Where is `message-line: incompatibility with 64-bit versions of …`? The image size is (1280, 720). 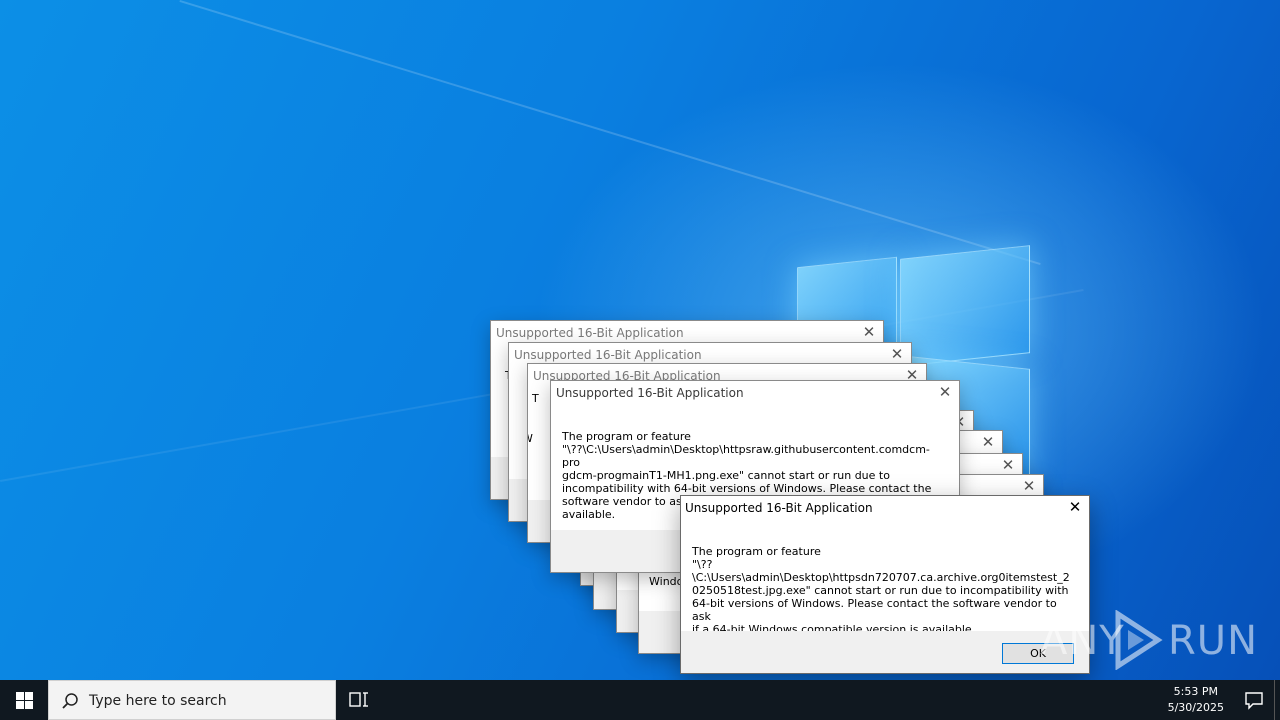 message-line: incompatibility with 64-bit versions of … is located at coordinates (747, 488).